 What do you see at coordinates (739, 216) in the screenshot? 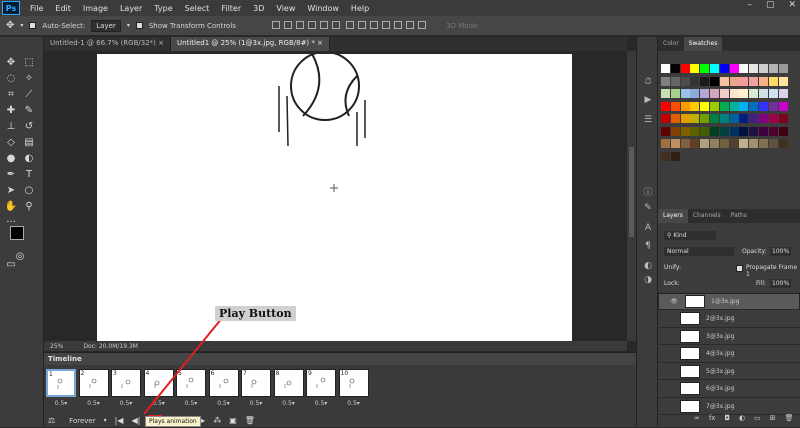
I see `tab-paths: Paths` at bounding box center [739, 216].